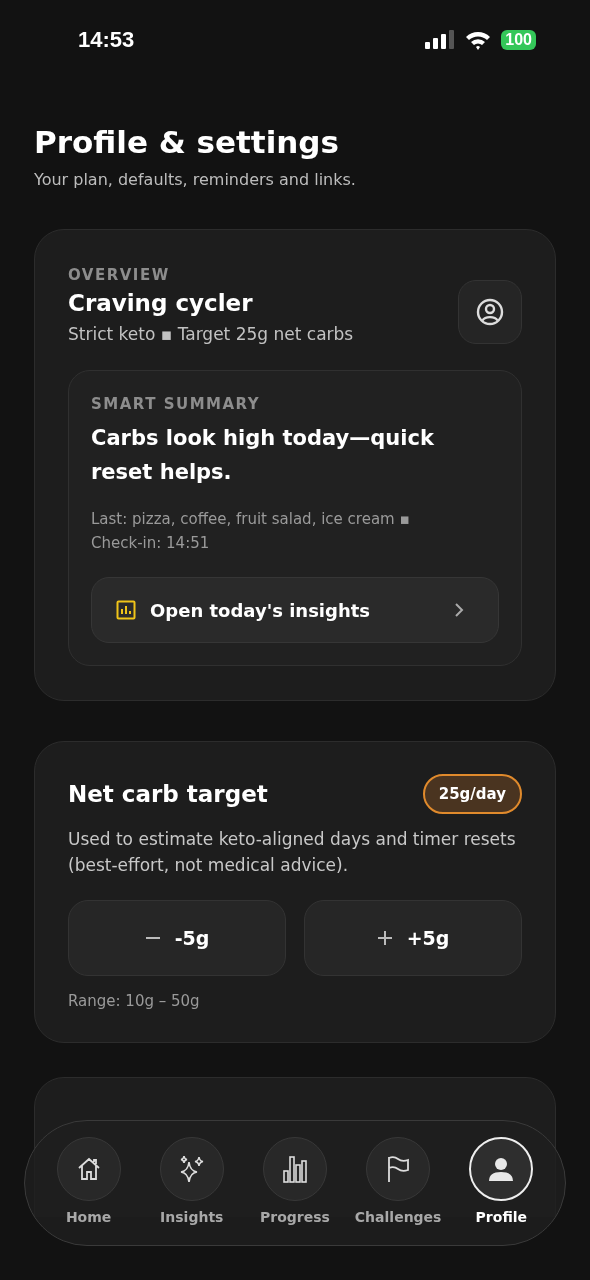  I want to click on status-time: 14:53, so click(106, 40).